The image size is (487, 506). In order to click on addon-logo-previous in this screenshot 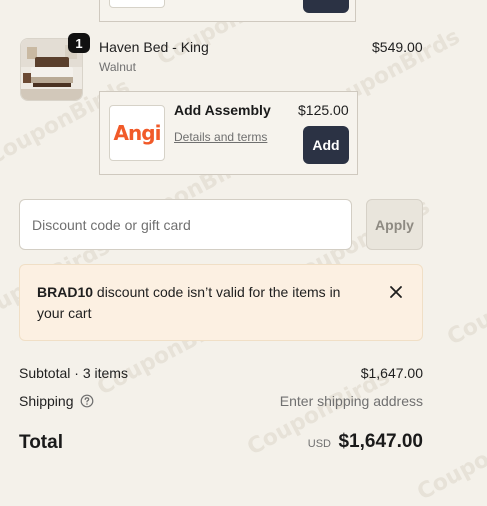, I will do `click(137, 4)`.